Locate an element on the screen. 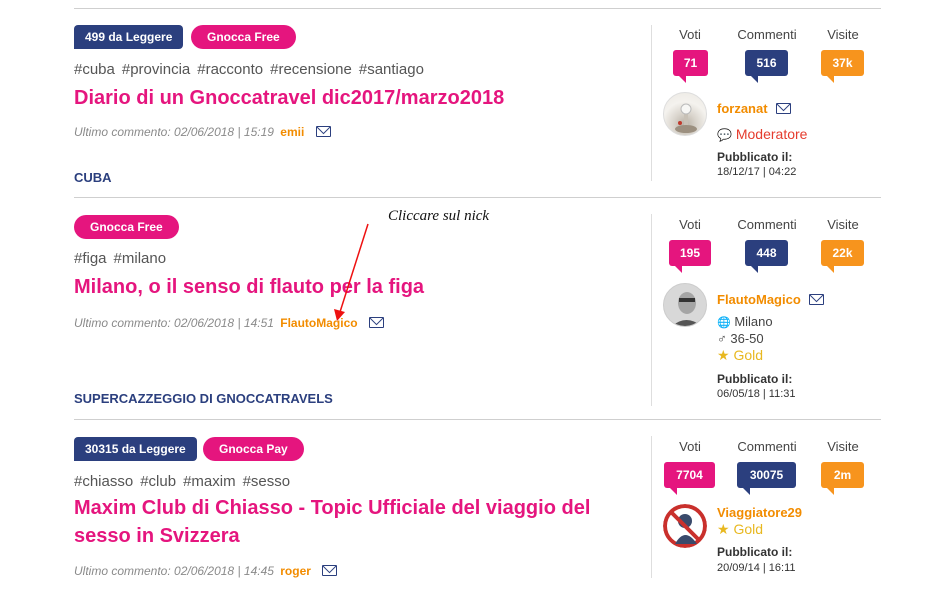  author-nick: forzanat is located at coordinates (754, 108).